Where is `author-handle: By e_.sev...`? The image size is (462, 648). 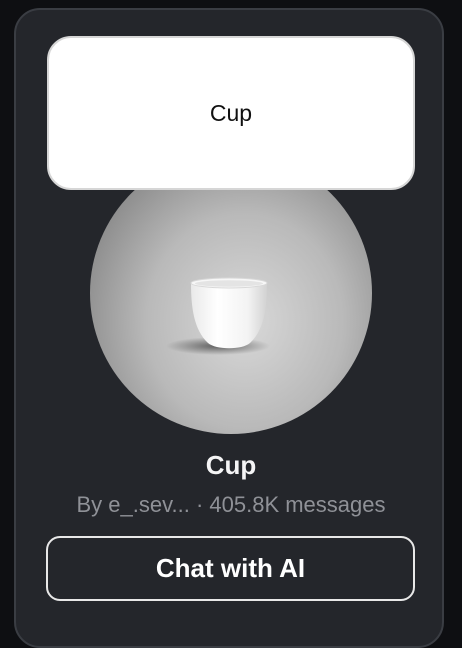
author-handle: By e_.sev... is located at coordinates (133, 504).